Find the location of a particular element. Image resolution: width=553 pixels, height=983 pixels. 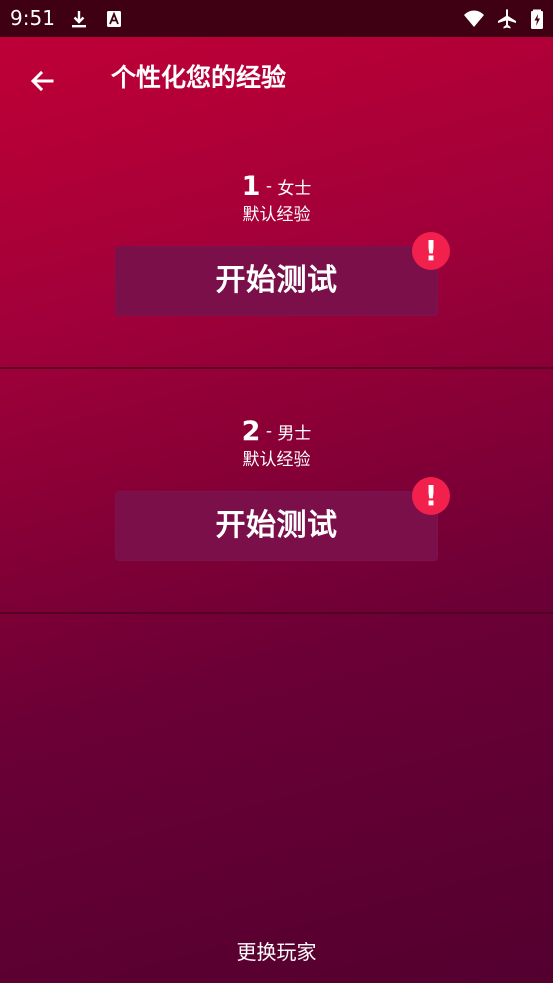

status-time: 9:51 is located at coordinates (32, 18).